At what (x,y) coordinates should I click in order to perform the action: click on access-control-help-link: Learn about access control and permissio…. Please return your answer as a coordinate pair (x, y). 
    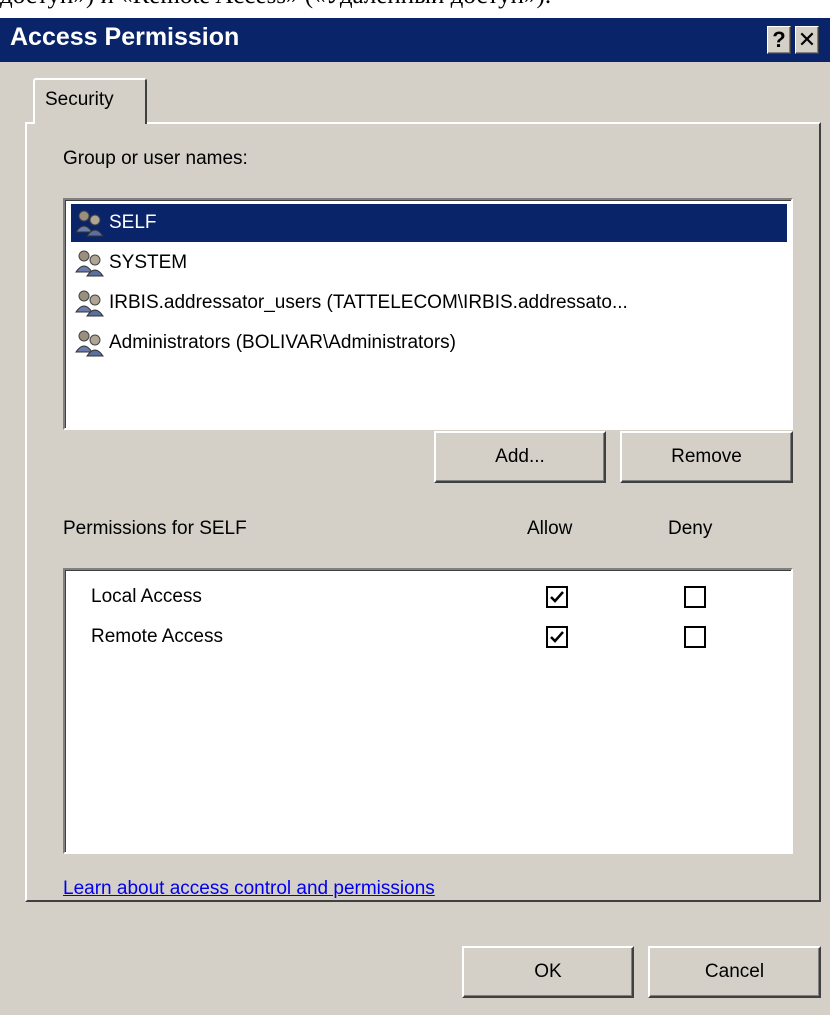
    Looking at the image, I should click on (249, 889).